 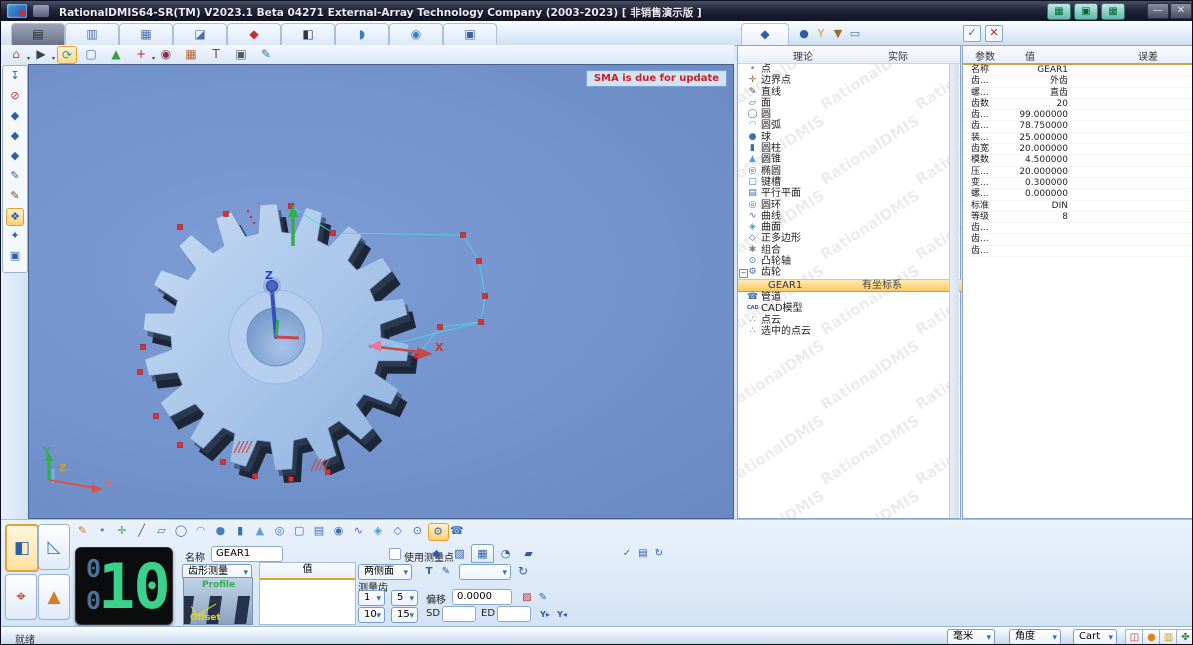 I want to click on coord-select: Cart, so click(x=1095, y=636).